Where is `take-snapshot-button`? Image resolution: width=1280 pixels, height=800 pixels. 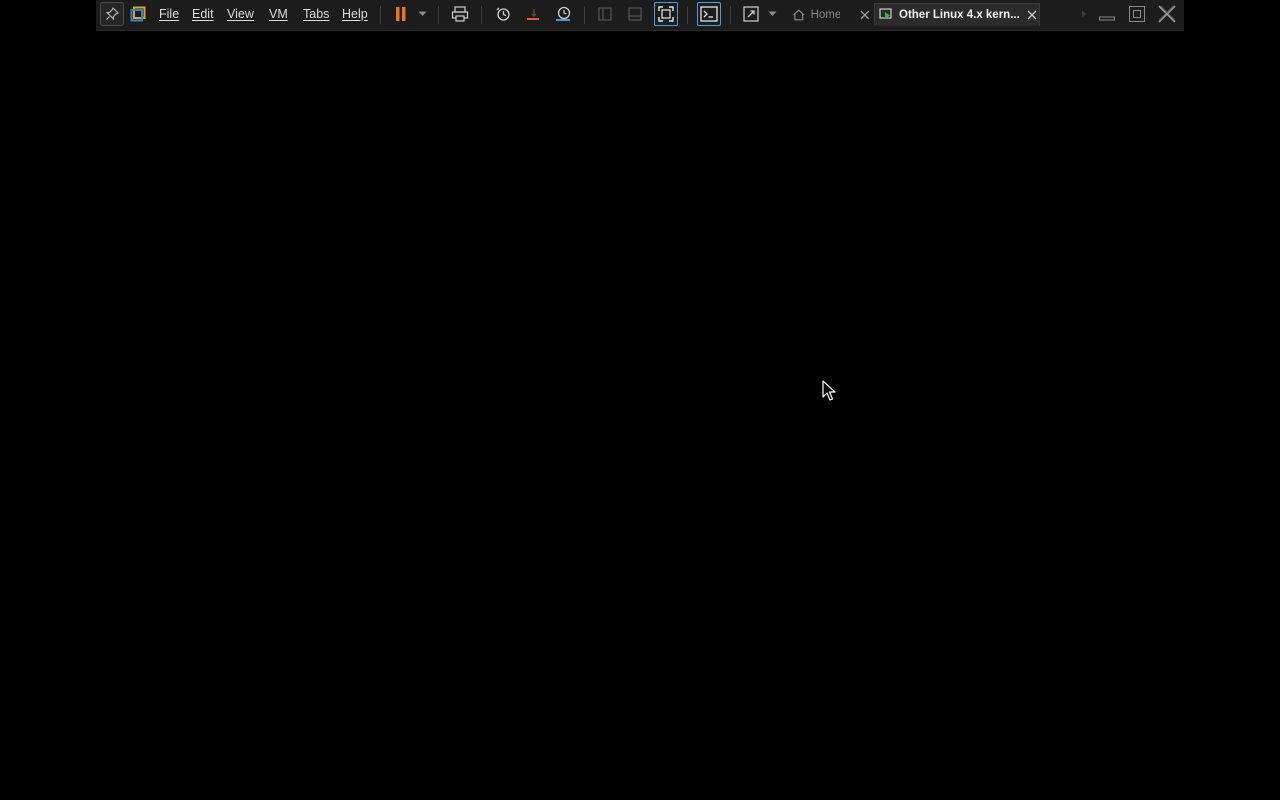 take-snapshot-button is located at coordinates (503, 14).